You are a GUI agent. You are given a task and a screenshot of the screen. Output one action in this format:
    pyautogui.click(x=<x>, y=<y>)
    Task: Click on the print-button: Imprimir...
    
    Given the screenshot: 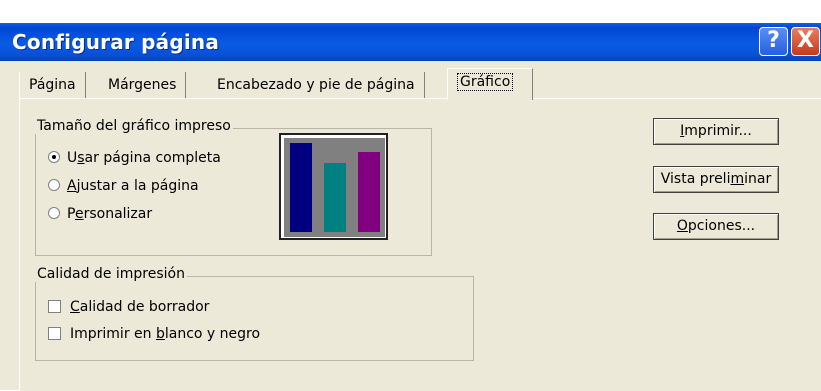 What is the action you would take?
    pyautogui.click(x=716, y=131)
    